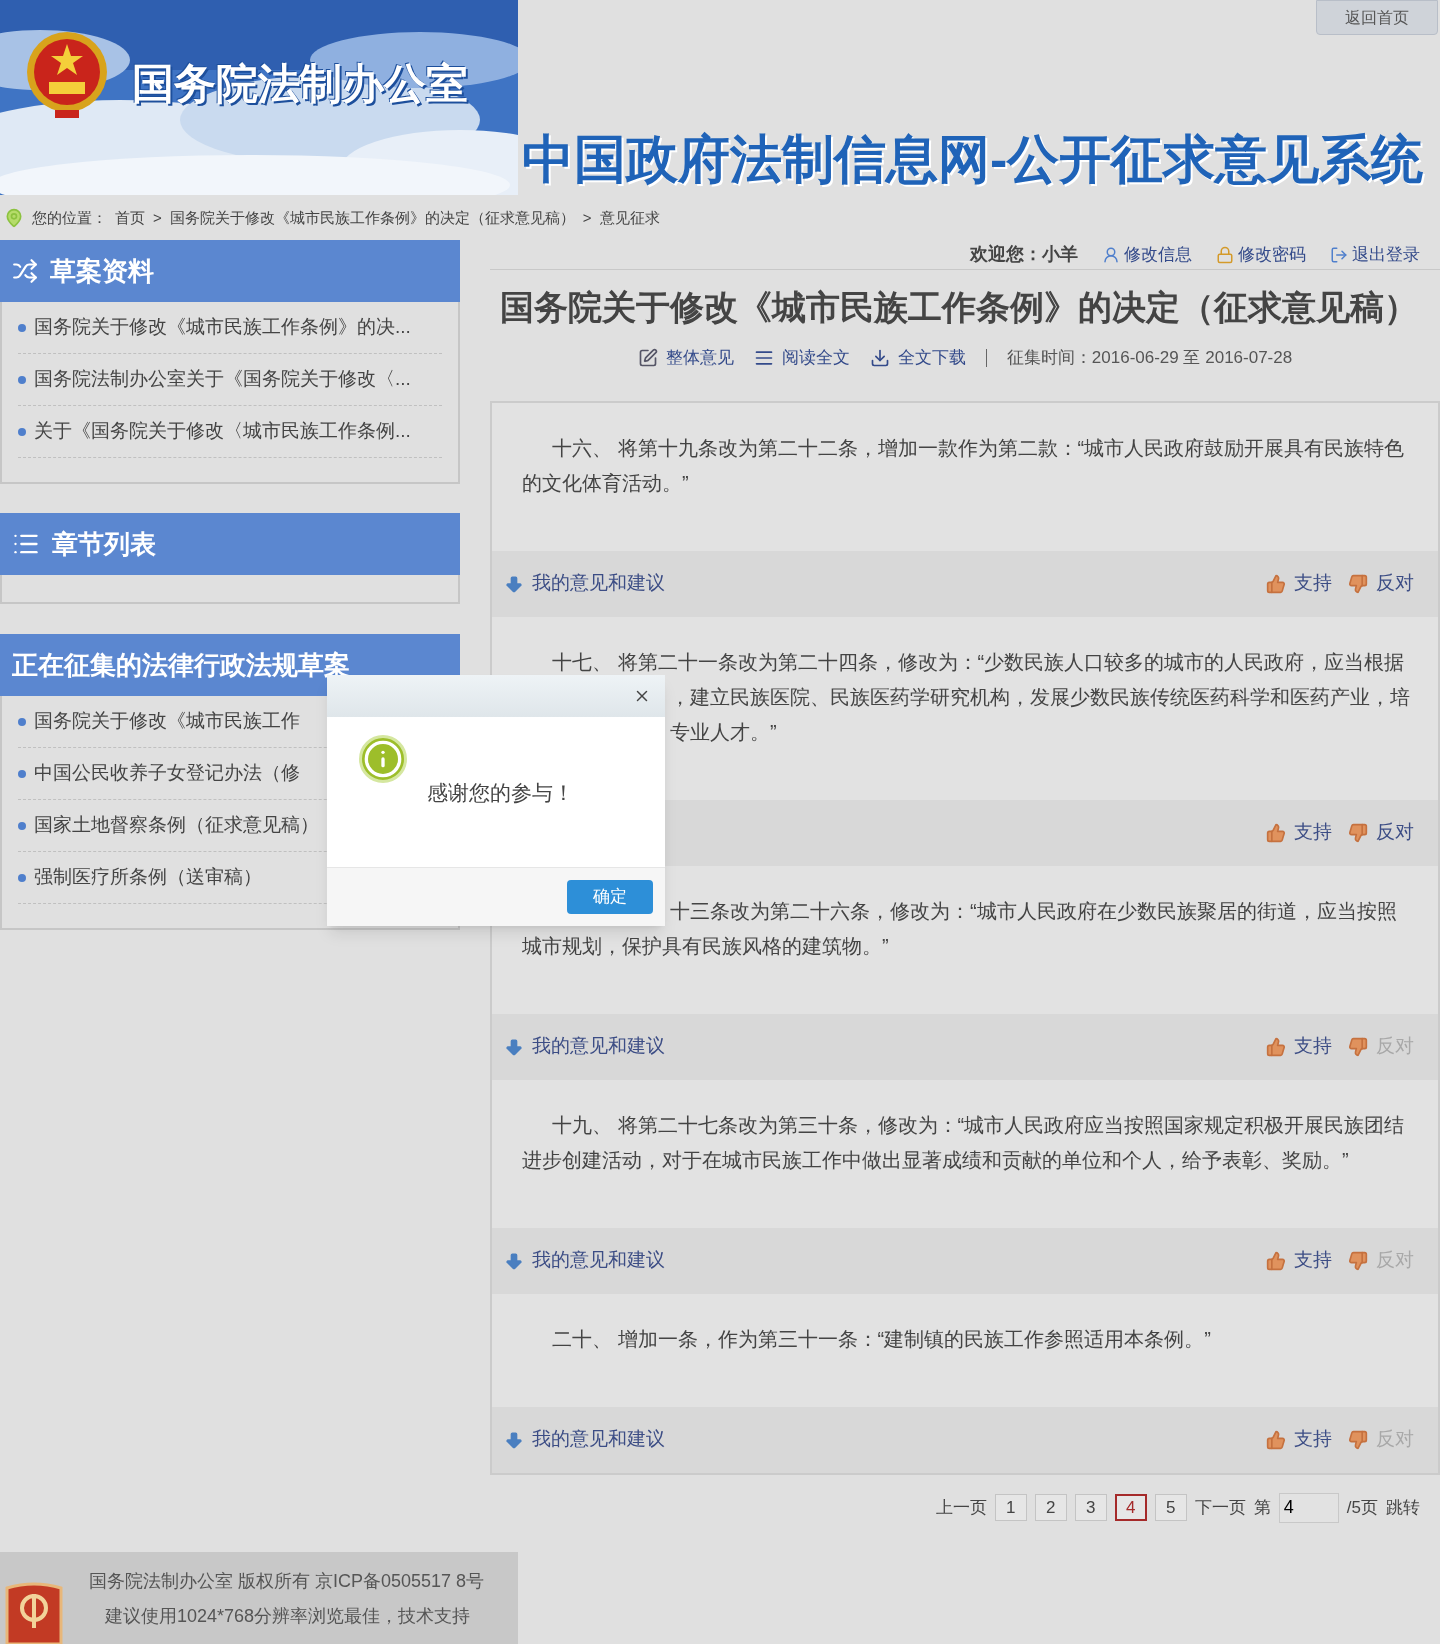 This screenshot has width=1440, height=1644. What do you see at coordinates (1362, 1507) in the screenshot?
I see `total-pages: /5页` at bounding box center [1362, 1507].